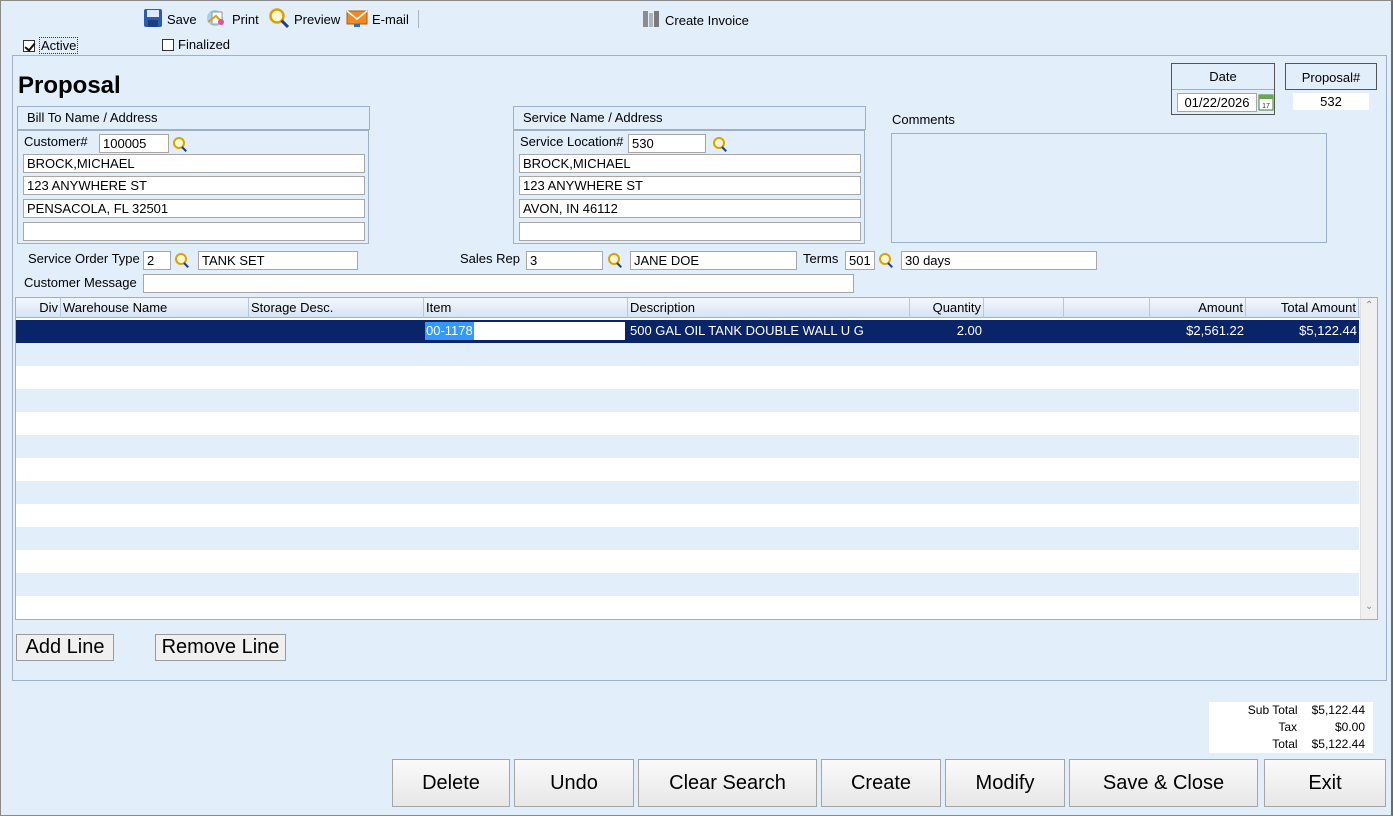 The image size is (1393, 816). I want to click on terms-label: Terms, so click(821, 258).